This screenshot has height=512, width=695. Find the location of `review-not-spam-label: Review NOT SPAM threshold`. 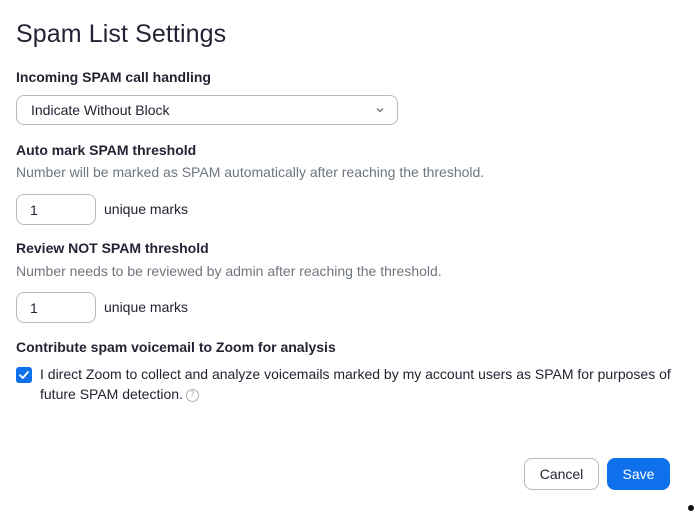

review-not-spam-label: Review NOT SPAM threshold is located at coordinates (112, 248).